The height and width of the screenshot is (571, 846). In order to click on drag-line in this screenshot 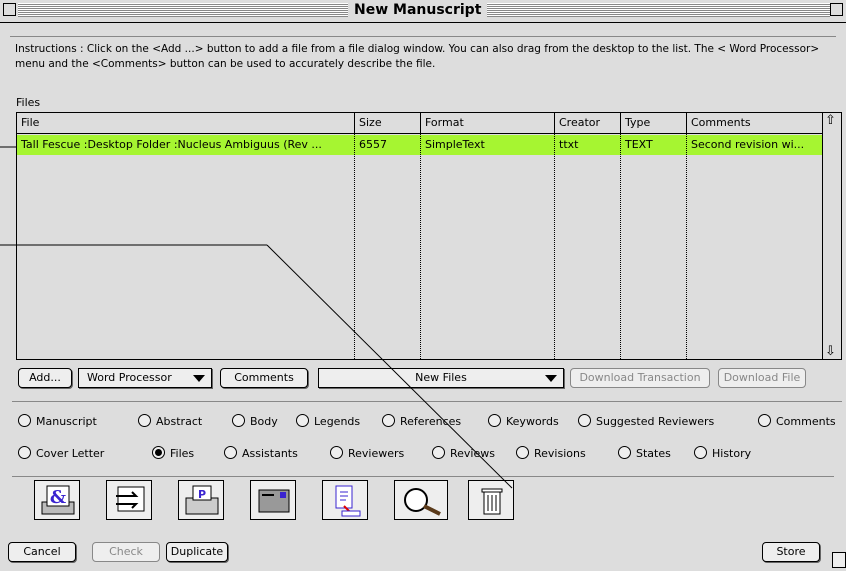, I will do `click(389, 366)`.